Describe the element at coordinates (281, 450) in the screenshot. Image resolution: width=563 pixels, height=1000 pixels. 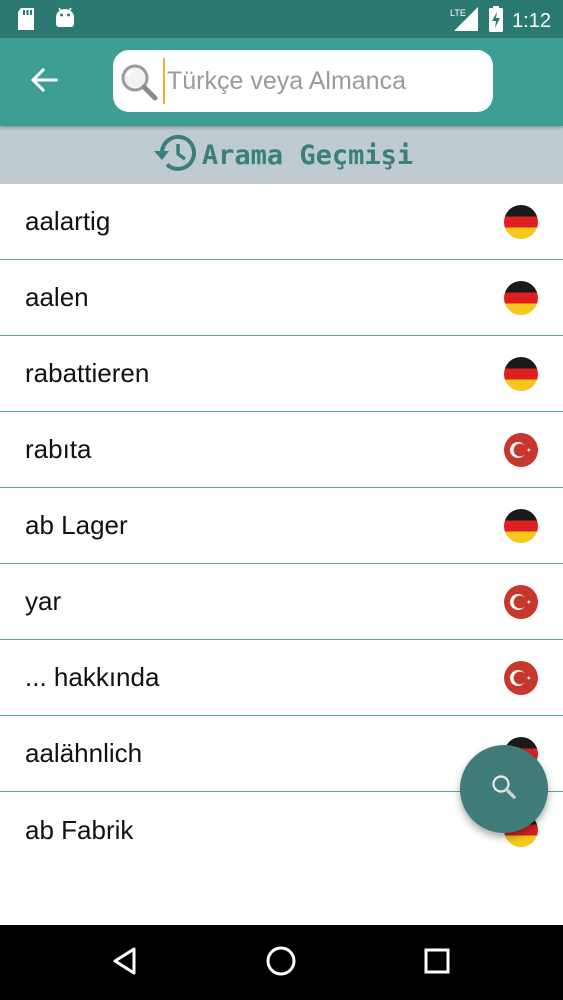
I see `history-item: rabıta` at that location.